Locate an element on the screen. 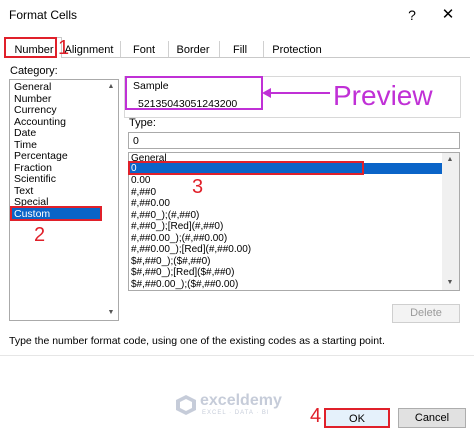  tab-fill: Fill is located at coordinates (240, 49).